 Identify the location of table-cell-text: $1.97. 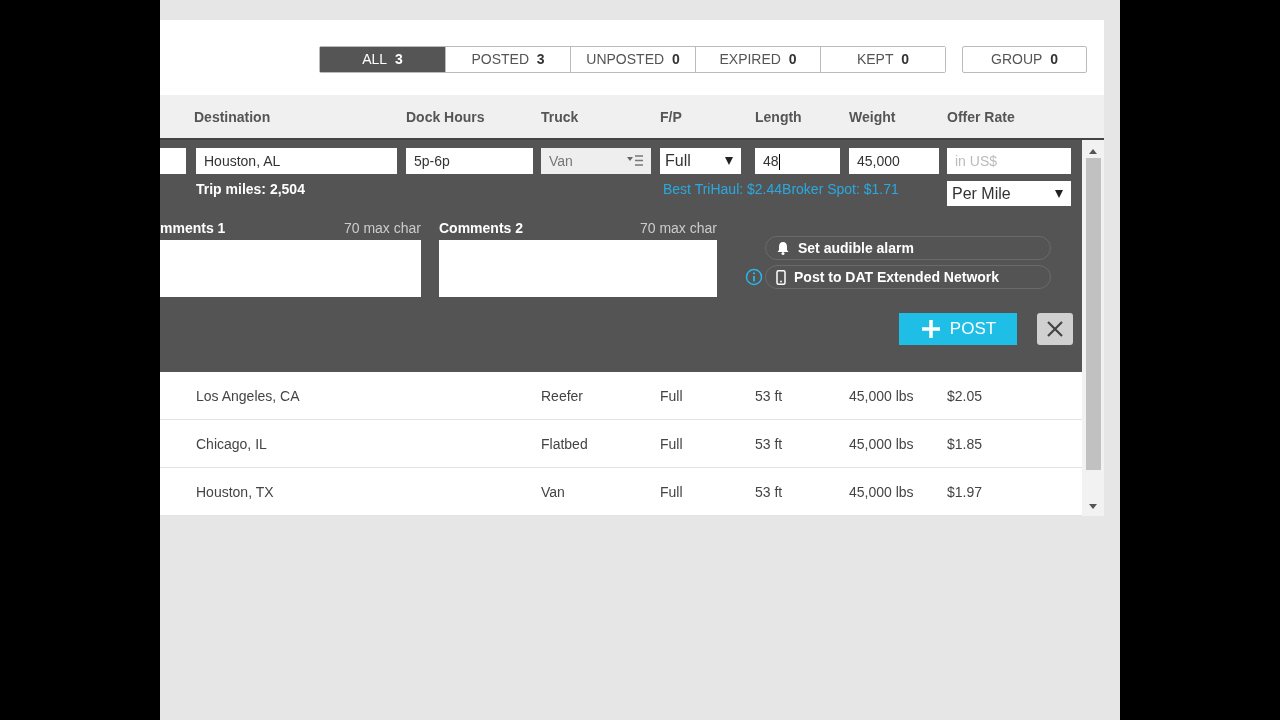
(965, 491).